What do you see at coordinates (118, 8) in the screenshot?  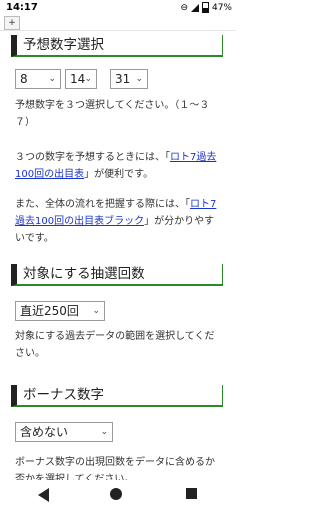 I see `status-bar: 14:17 ⊖ 47%` at bounding box center [118, 8].